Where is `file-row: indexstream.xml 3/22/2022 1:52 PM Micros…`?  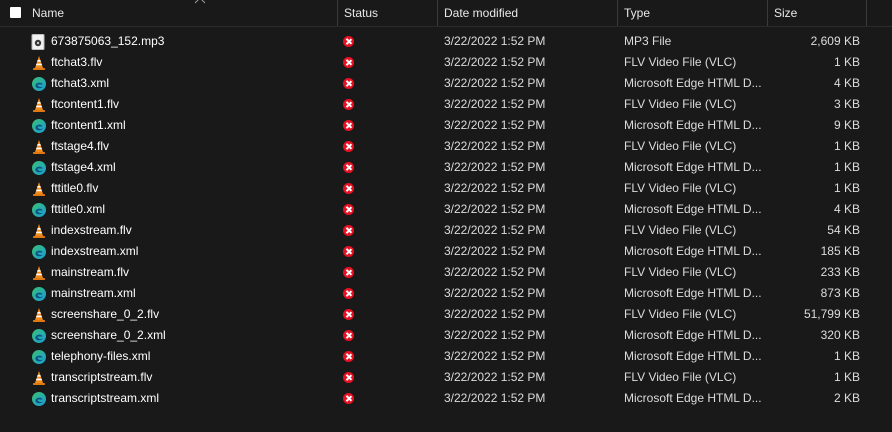 file-row: indexstream.xml 3/22/2022 1:52 PM Micros… is located at coordinates (446, 251).